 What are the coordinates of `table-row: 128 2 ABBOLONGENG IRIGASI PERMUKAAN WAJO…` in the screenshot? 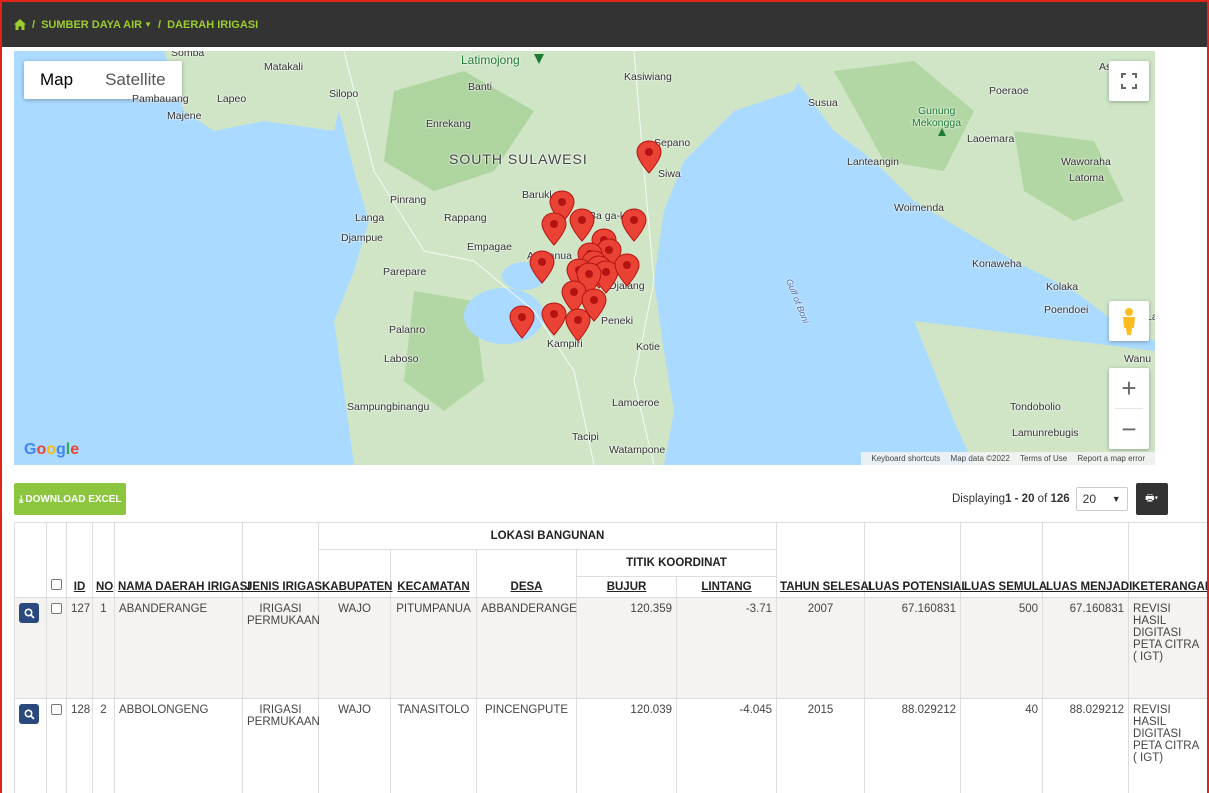 It's located at (610, 745).